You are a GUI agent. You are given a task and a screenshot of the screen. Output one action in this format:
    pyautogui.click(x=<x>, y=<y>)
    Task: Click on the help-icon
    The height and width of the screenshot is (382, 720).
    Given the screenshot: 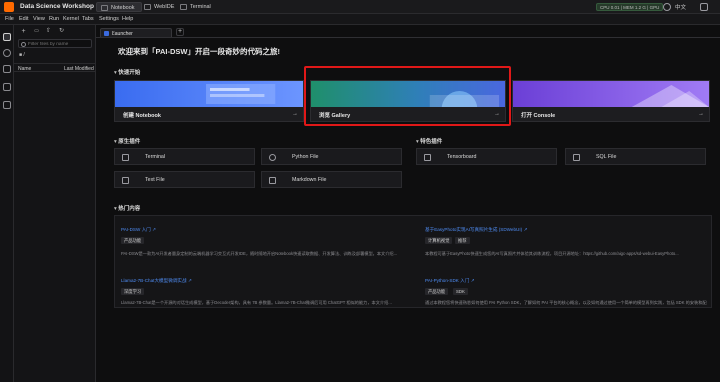 What is the action you would take?
    pyautogui.click(x=704, y=7)
    